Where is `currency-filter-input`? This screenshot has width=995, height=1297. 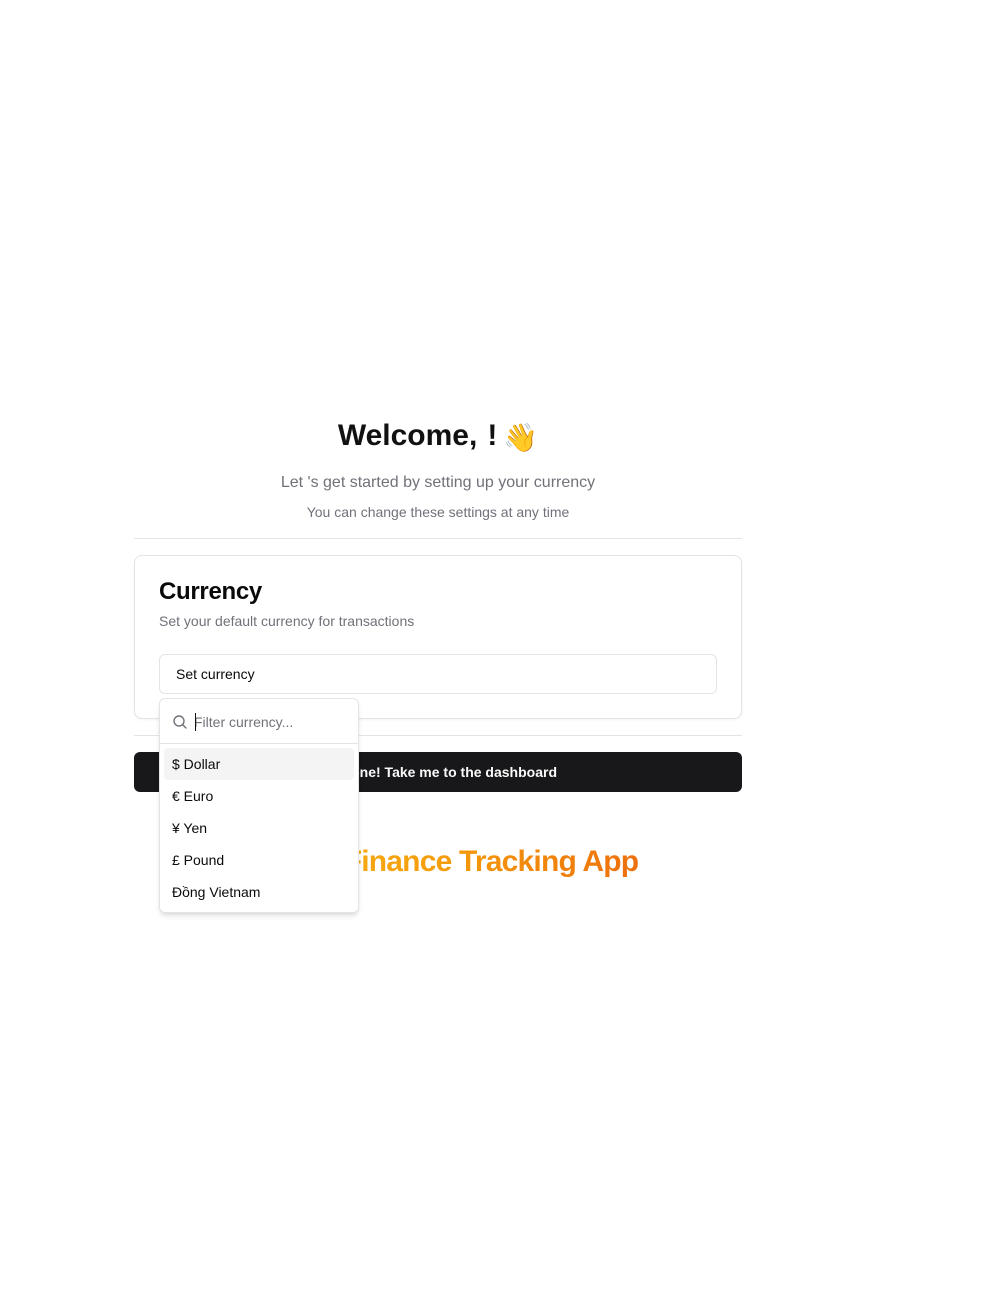 currency-filter-input is located at coordinates (273, 722).